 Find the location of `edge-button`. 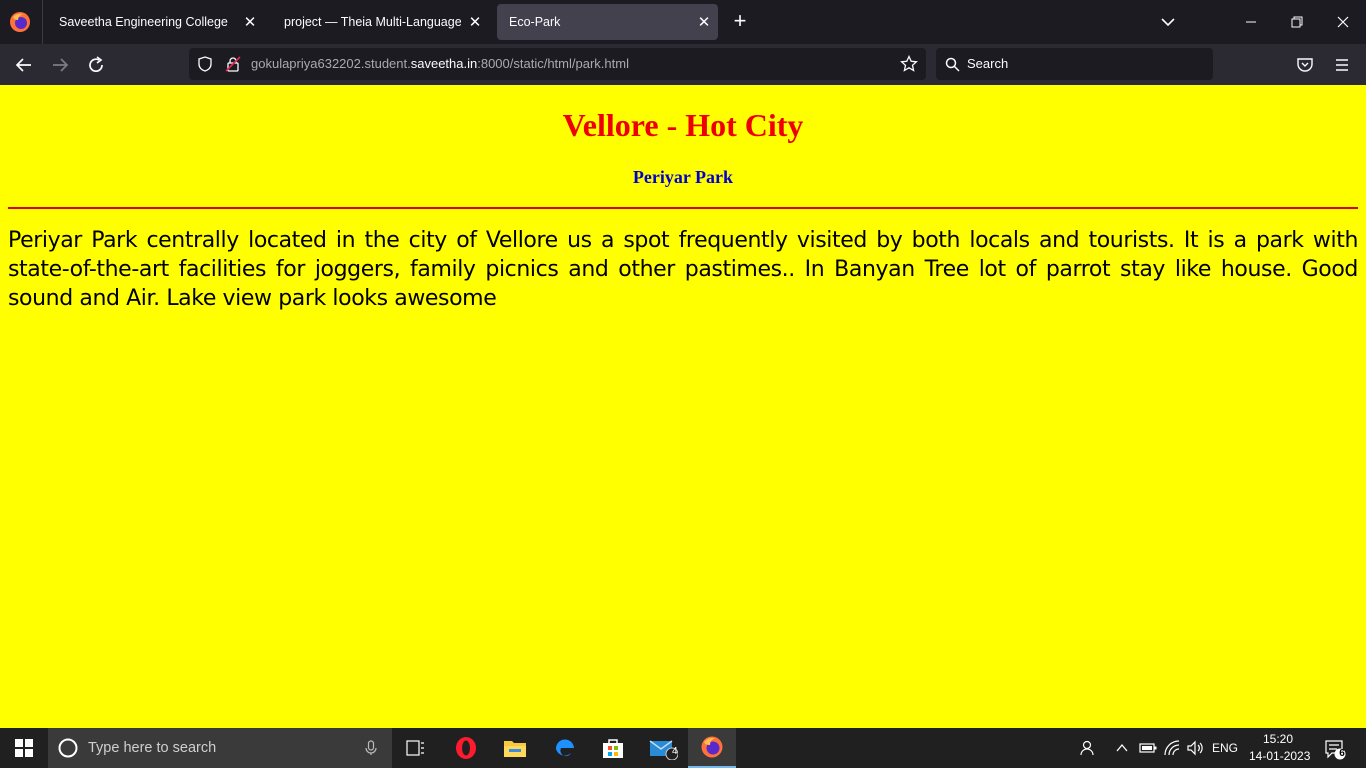

edge-button is located at coordinates (565, 748).